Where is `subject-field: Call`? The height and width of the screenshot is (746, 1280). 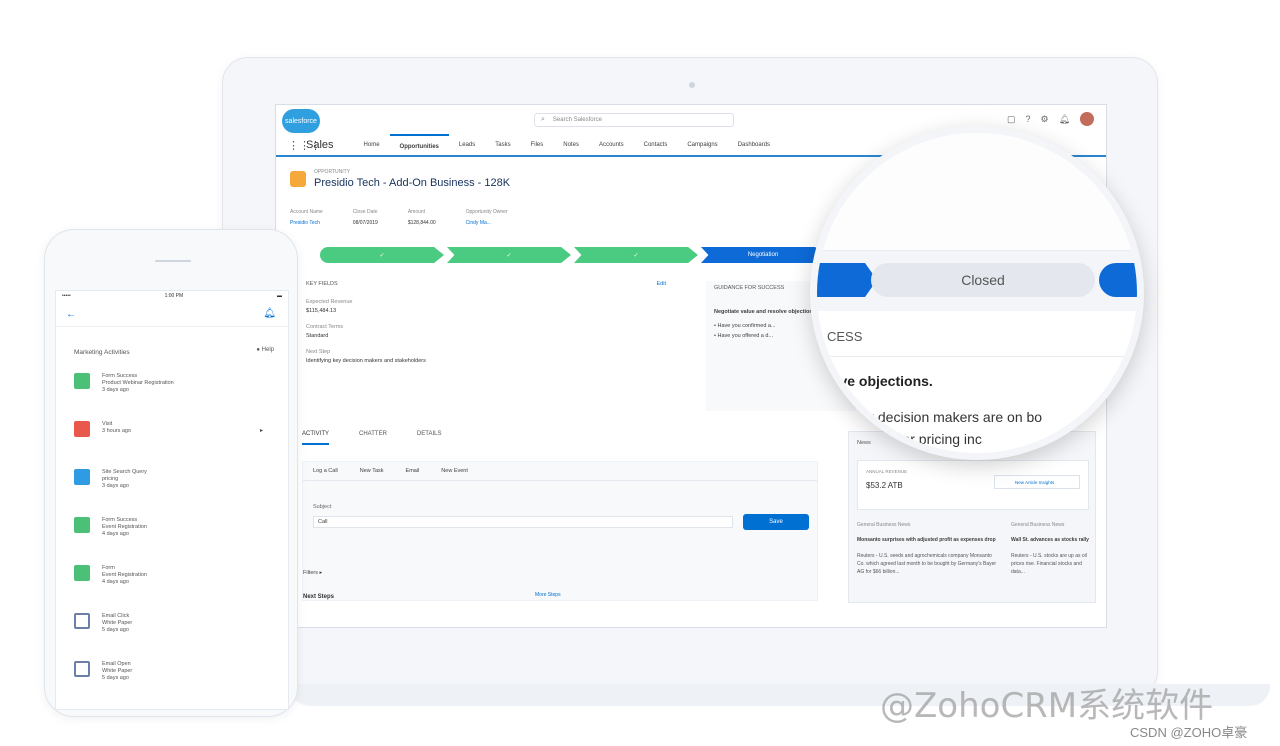
subject-field: Call is located at coordinates (523, 522).